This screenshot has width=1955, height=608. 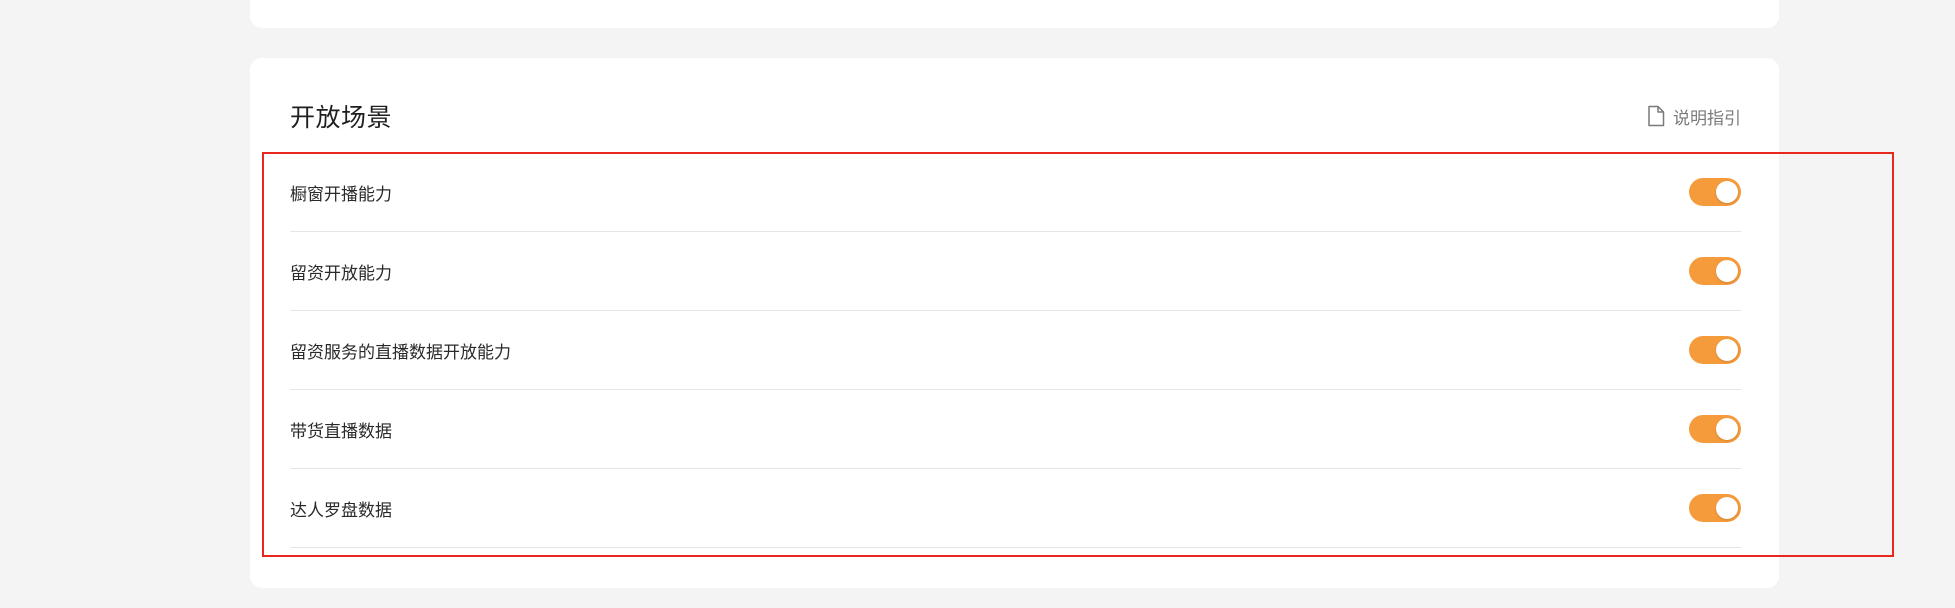 I want to click on guide-link: 说明指引, so click(x=1694, y=116).